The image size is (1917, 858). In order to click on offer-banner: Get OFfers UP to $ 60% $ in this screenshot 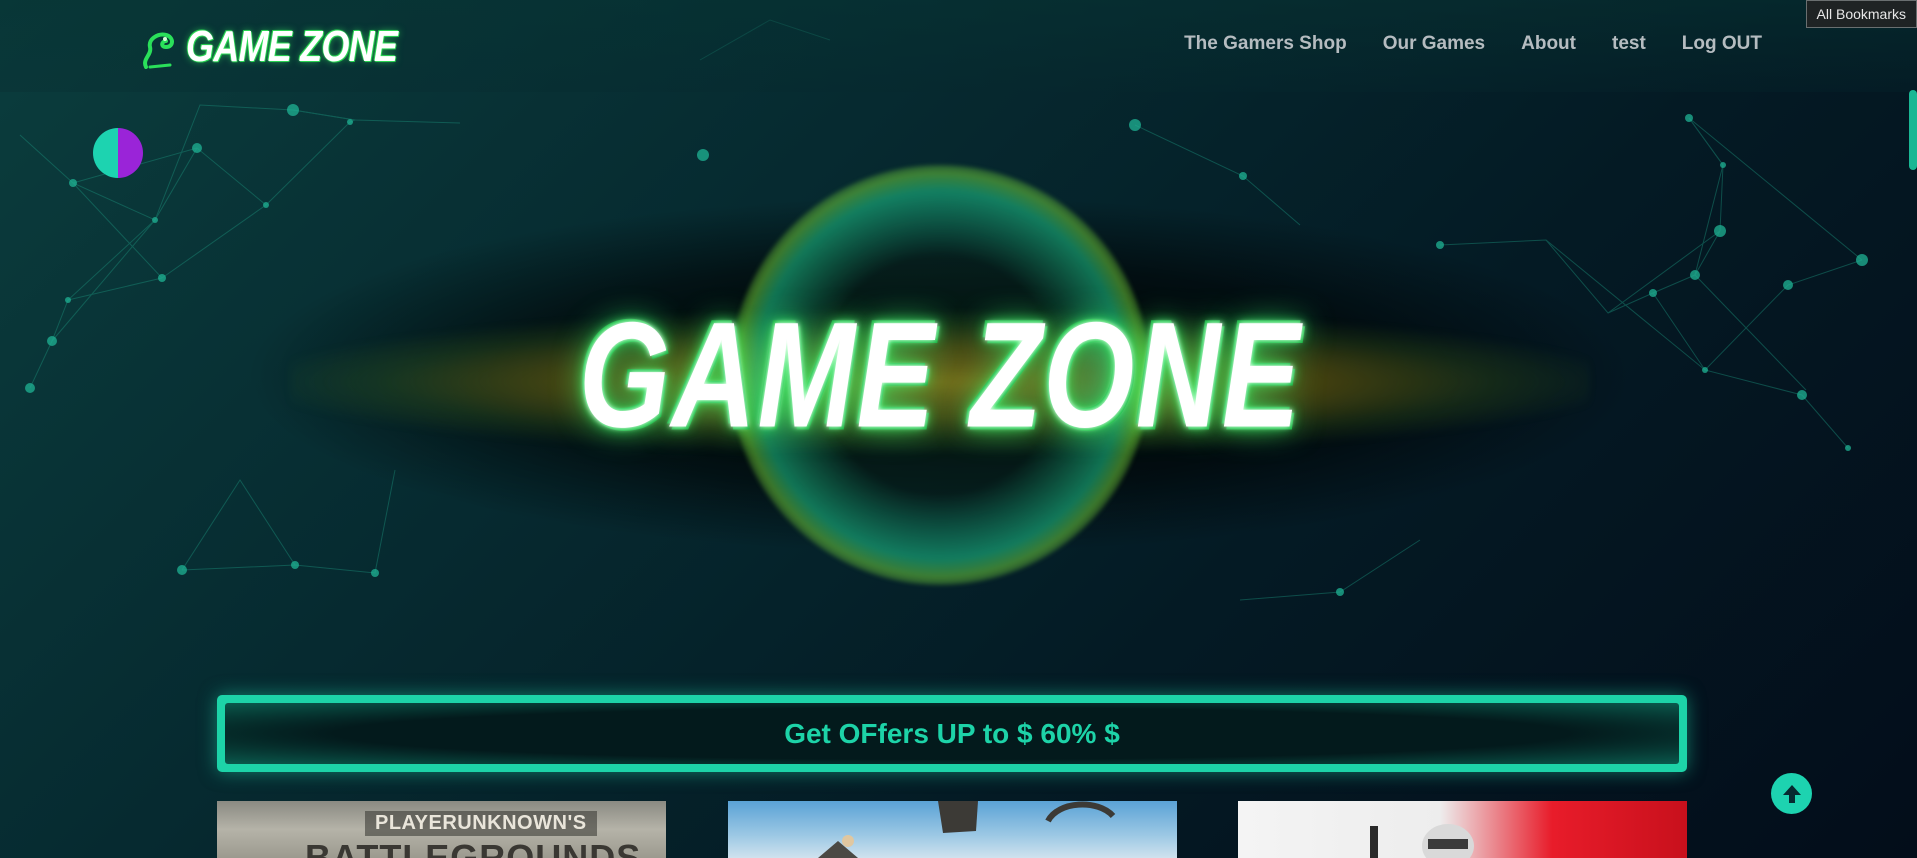, I will do `click(952, 733)`.